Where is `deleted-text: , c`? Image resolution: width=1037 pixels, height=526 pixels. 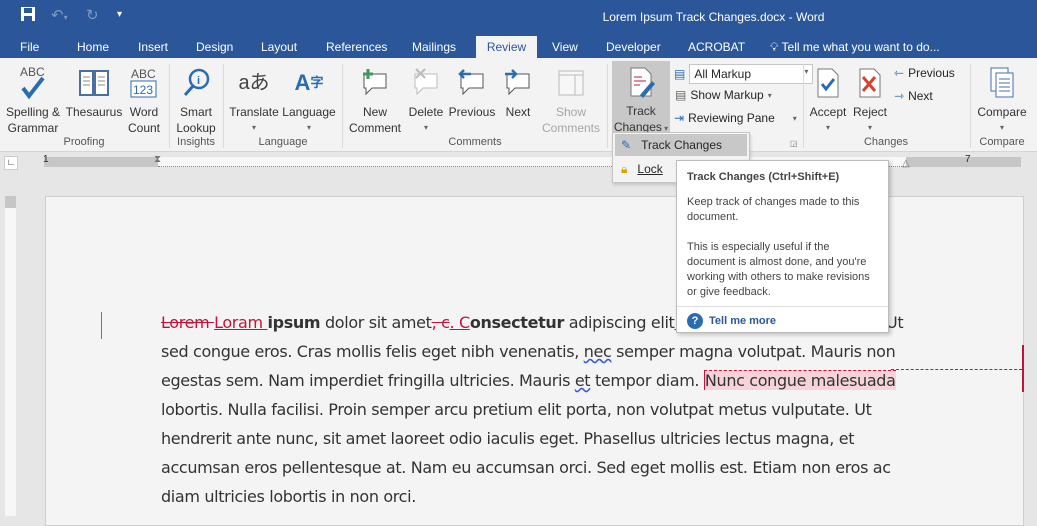
deleted-text: , c is located at coordinates (440, 322).